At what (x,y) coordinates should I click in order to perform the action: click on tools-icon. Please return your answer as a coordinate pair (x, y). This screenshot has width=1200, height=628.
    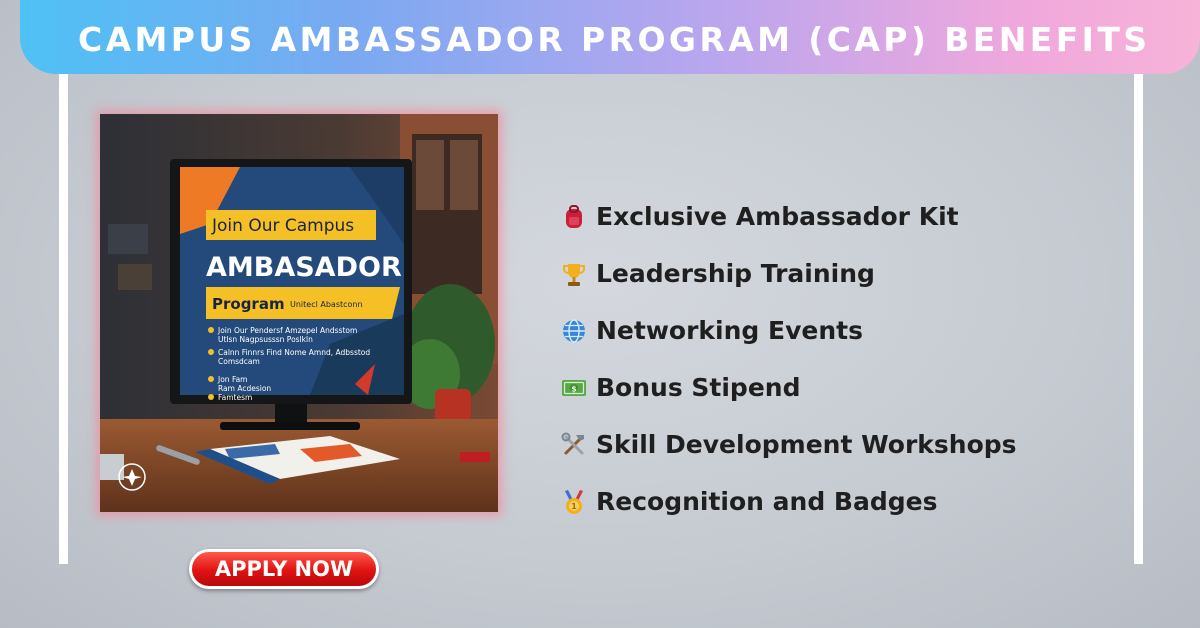
    Looking at the image, I should click on (572, 443).